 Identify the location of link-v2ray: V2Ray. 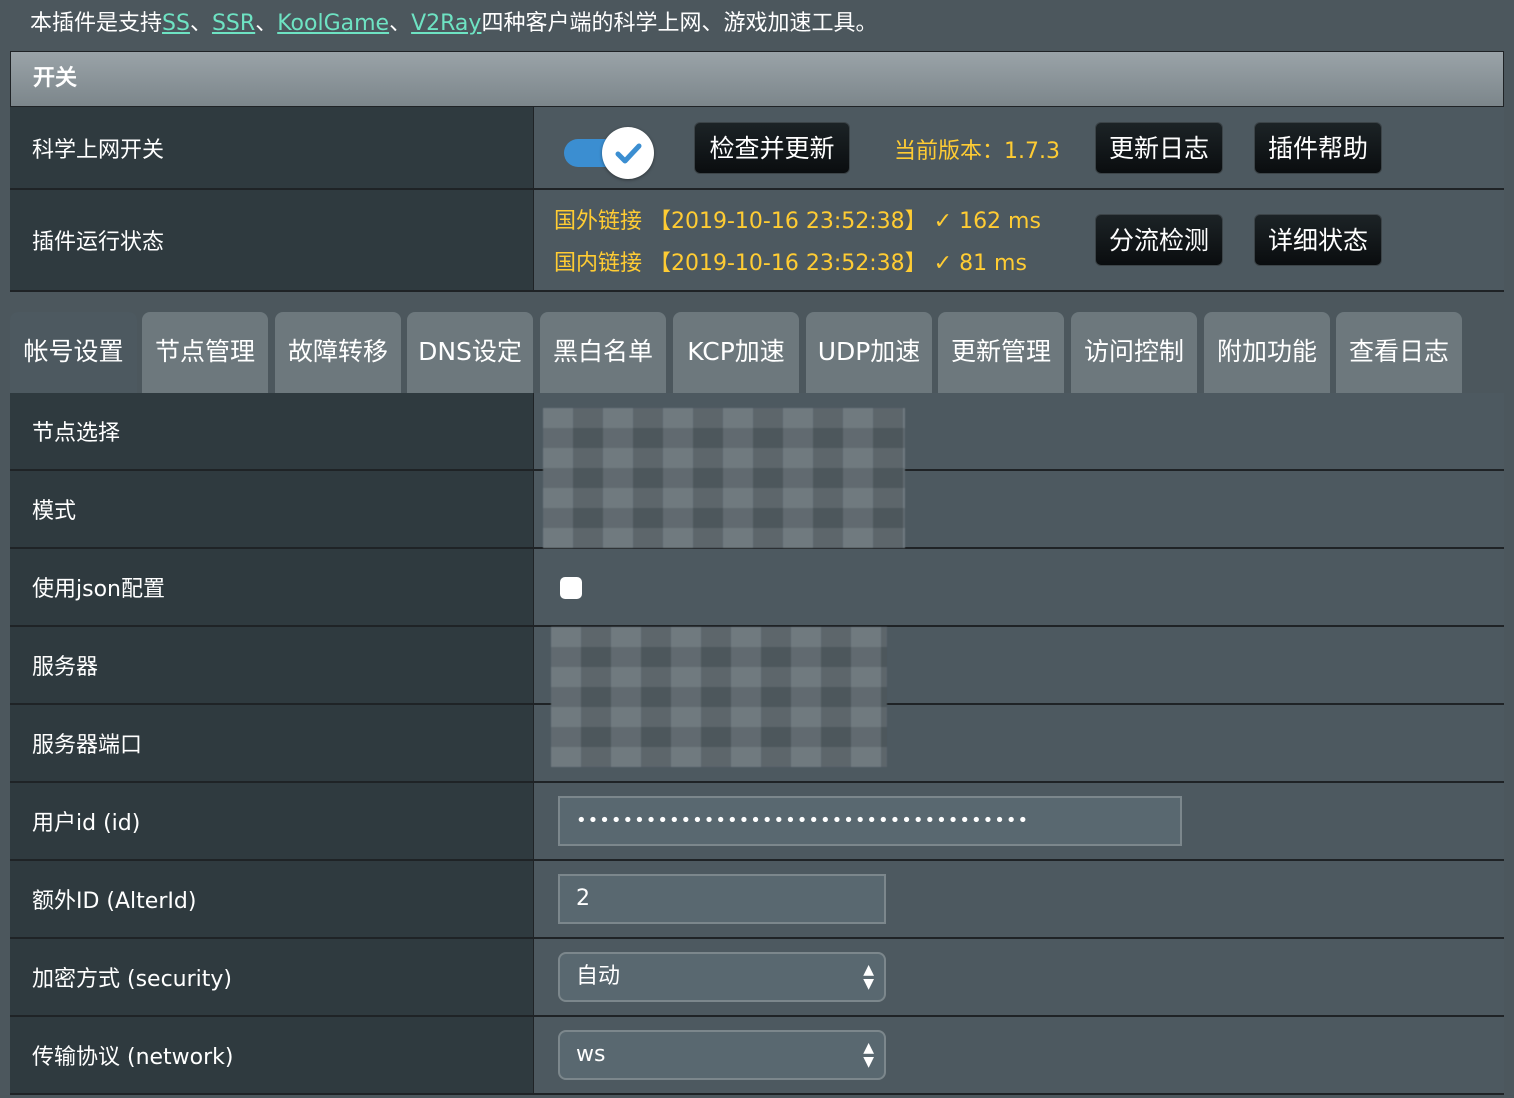
(446, 23).